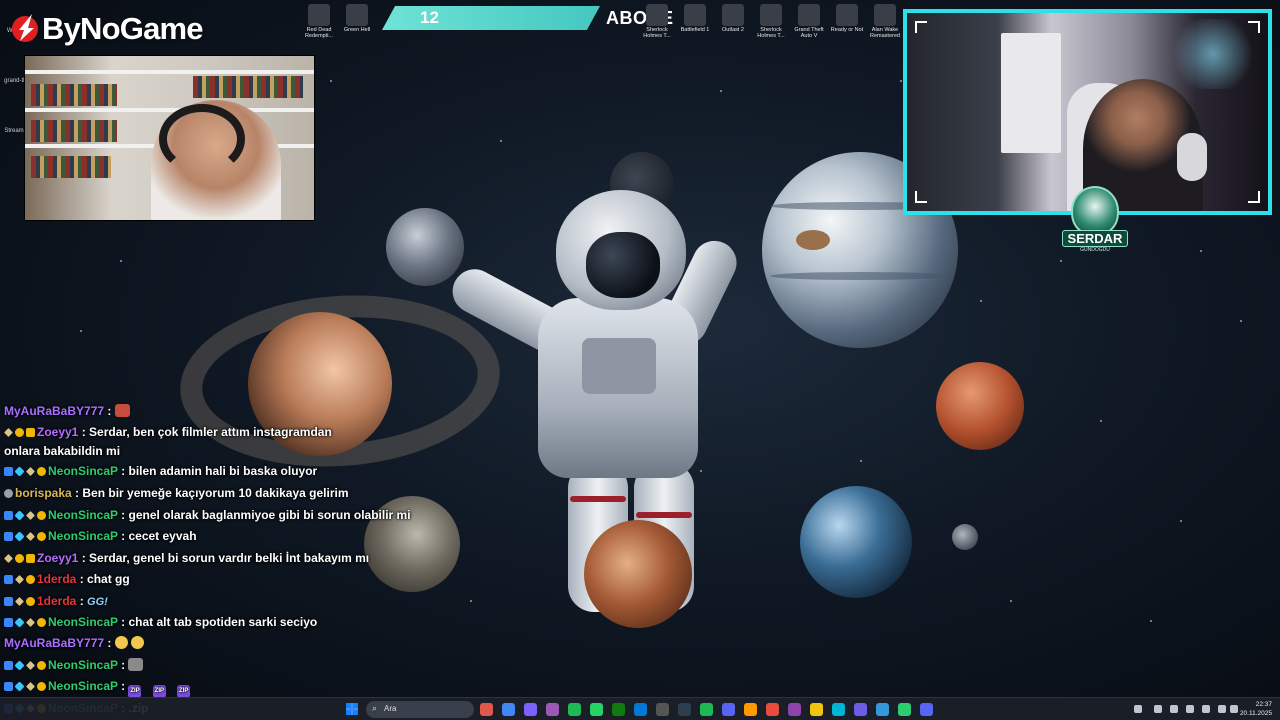 Image resolution: width=1280 pixels, height=720 pixels. I want to click on follower-count: 12, so click(429, 17).